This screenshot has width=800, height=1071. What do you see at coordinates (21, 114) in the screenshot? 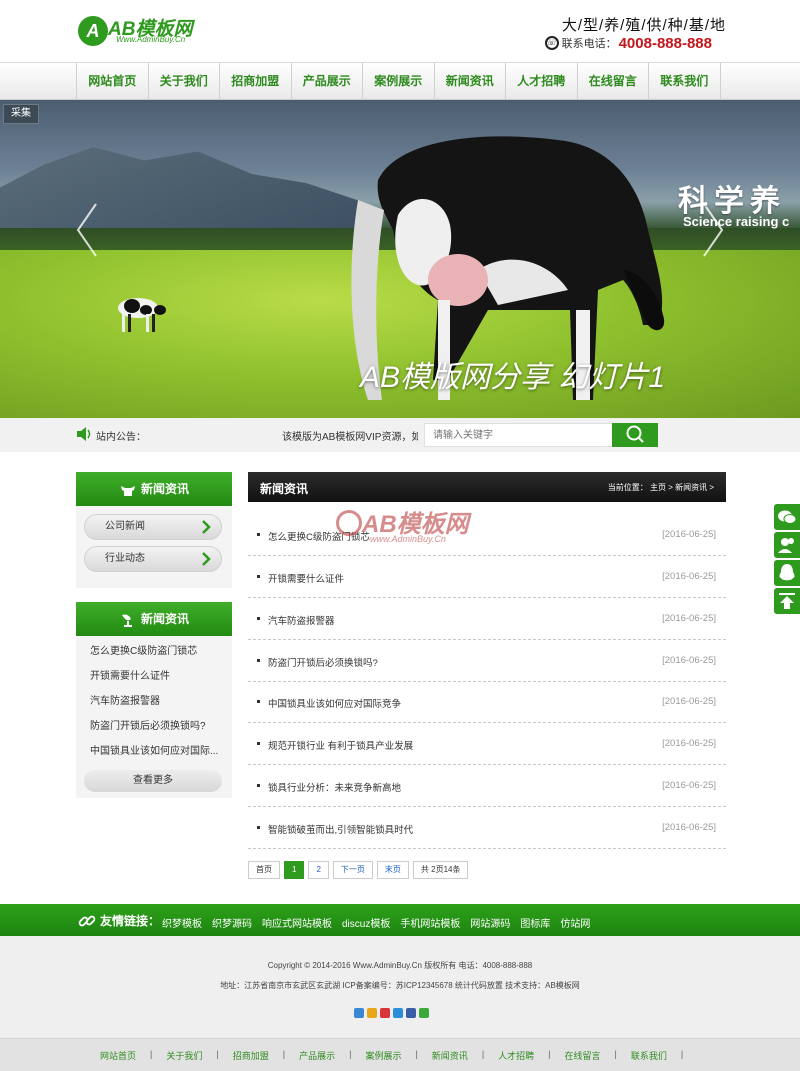
I see `banner-collect-tag: 采集` at bounding box center [21, 114].